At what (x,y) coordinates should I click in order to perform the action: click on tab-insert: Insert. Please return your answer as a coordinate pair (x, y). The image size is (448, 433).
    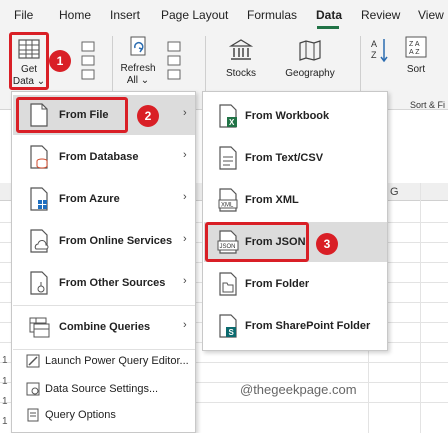
    Looking at the image, I should click on (125, 15).